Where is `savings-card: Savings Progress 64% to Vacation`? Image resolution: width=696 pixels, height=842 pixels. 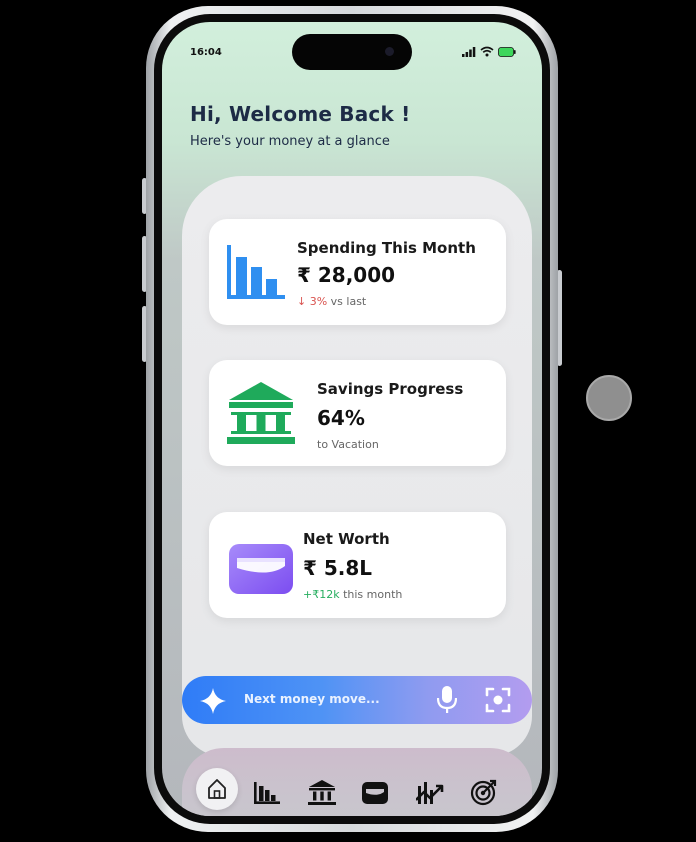
savings-card: Savings Progress 64% to Vacation is located at coordinates (357, 413).